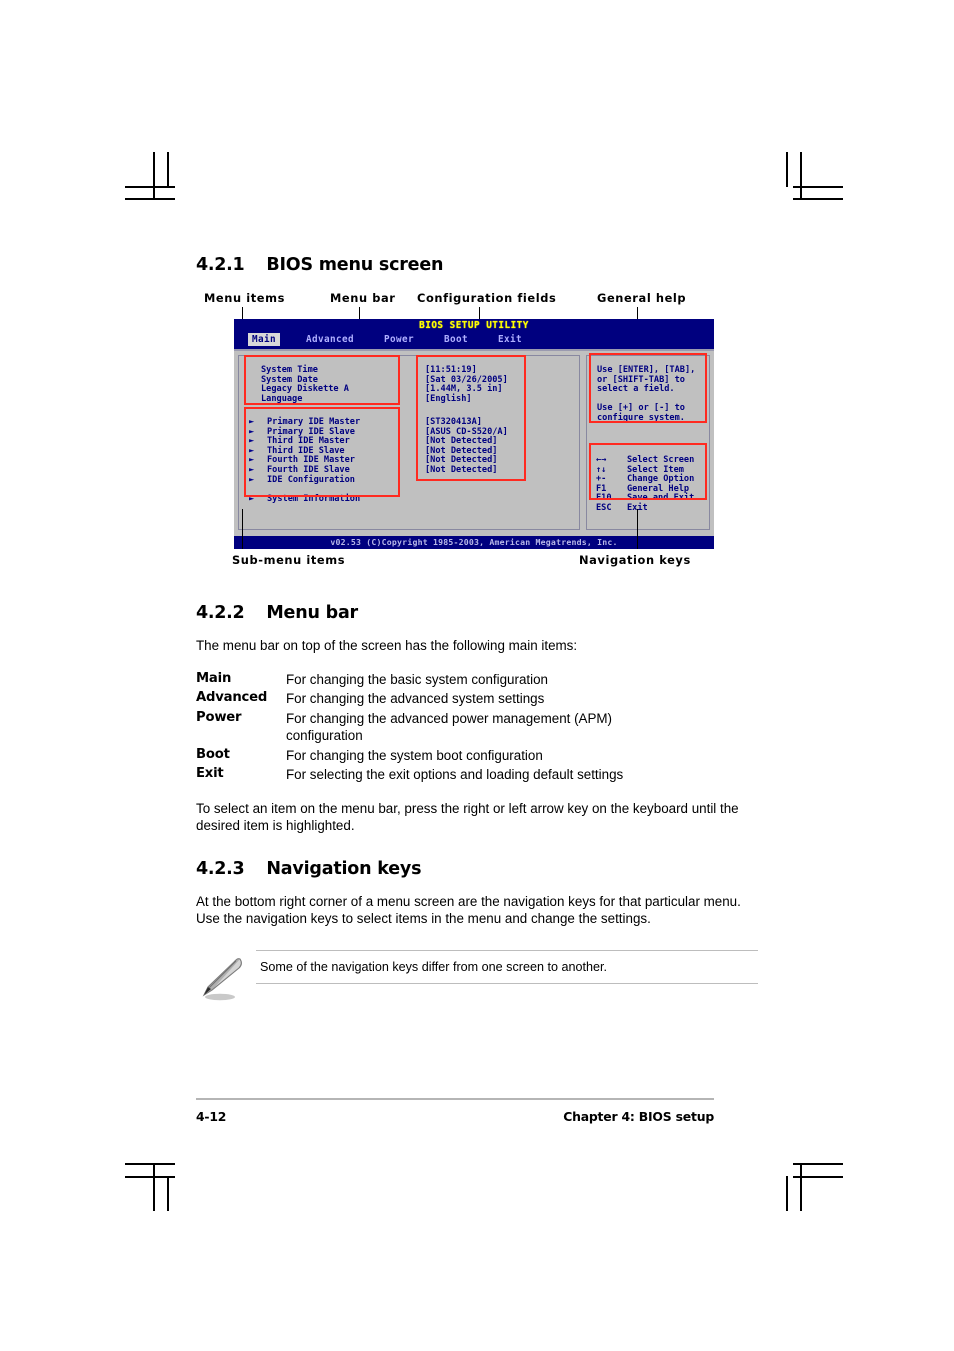 This screenshot has width=954, height=1351. Describe the element at coordinates (308, 441) in the screenshot. I see `submenu-item-2: Third IDE Master` at that location.